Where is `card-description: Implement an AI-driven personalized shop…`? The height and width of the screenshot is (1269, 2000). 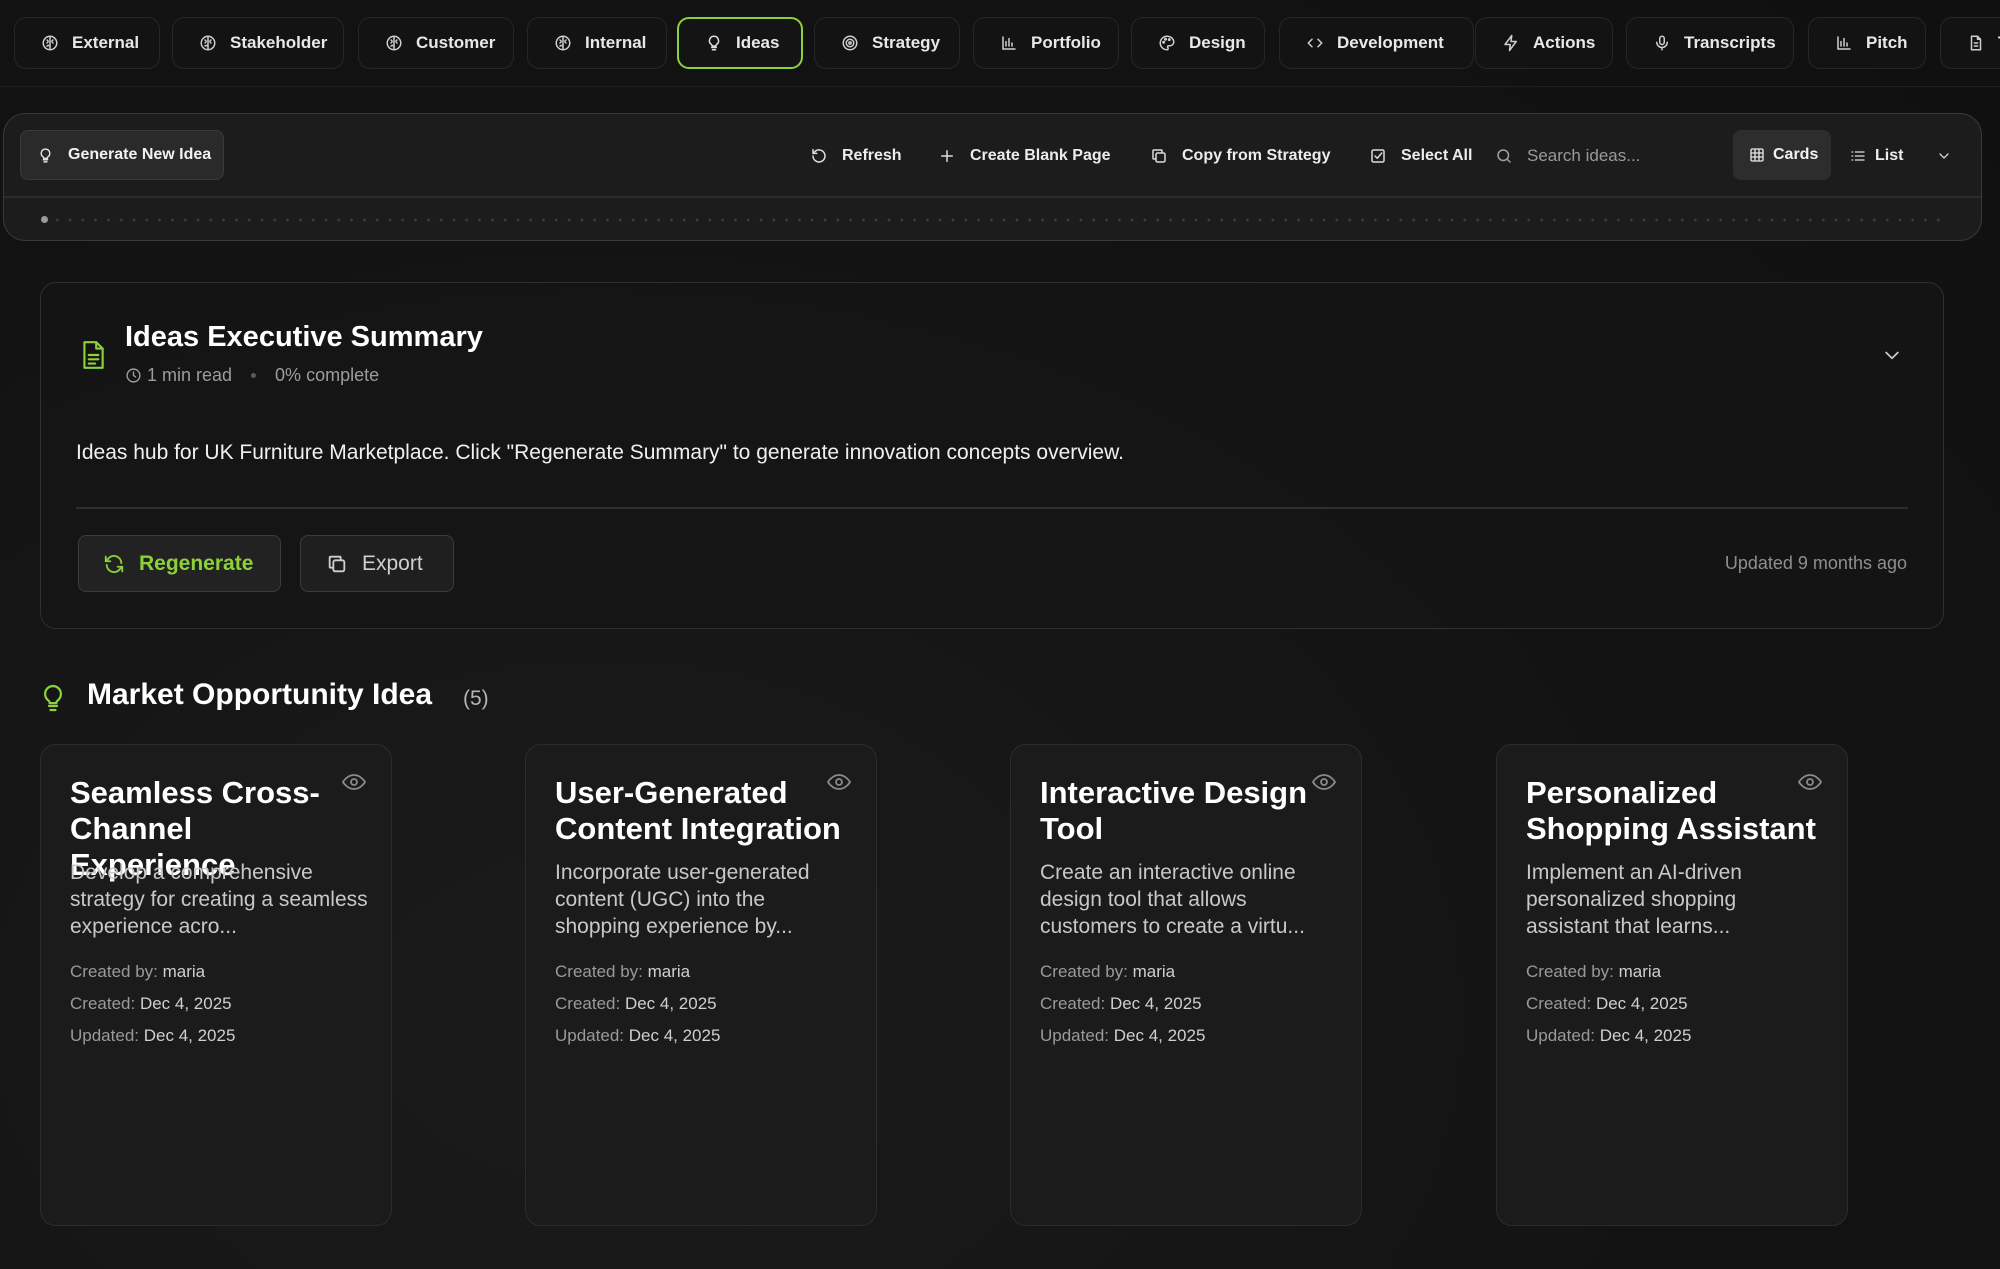
card-description: Implement an AI-driven personalized shop… is located at coordinates (1634, 899).